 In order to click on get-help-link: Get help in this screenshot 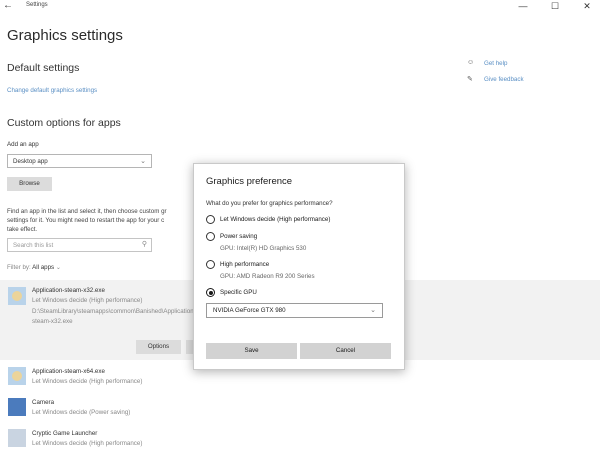, I will do `click(495, 63)`.